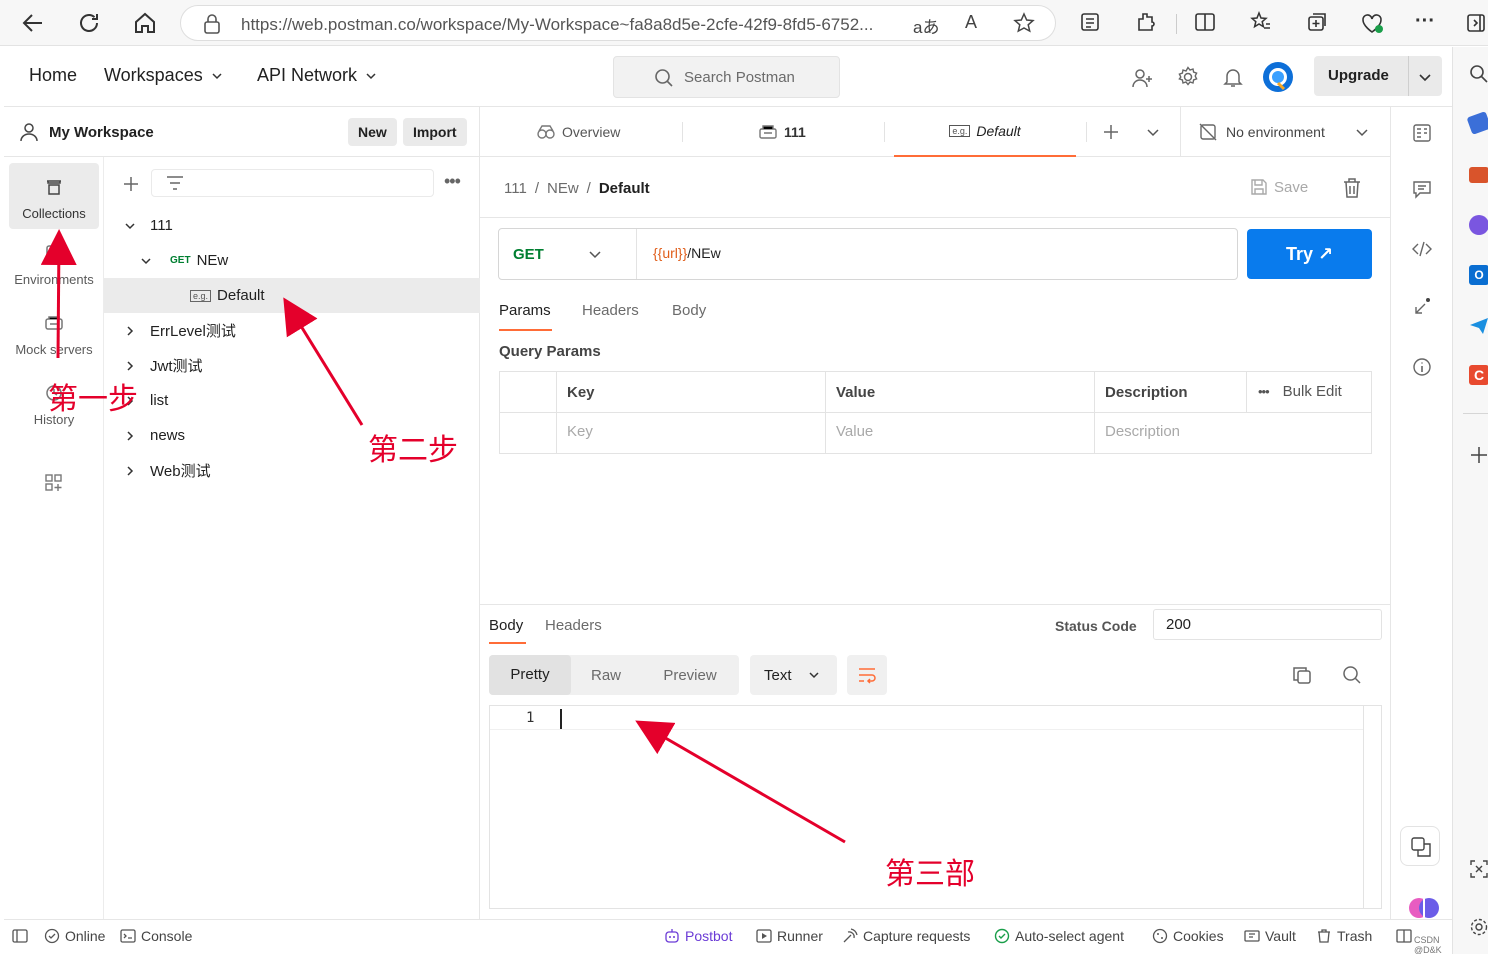 This screenshot has height=954, width=1488. Describe the element at coordinates (372, 132) in the screenshot. I see `new-button: New` at that location.